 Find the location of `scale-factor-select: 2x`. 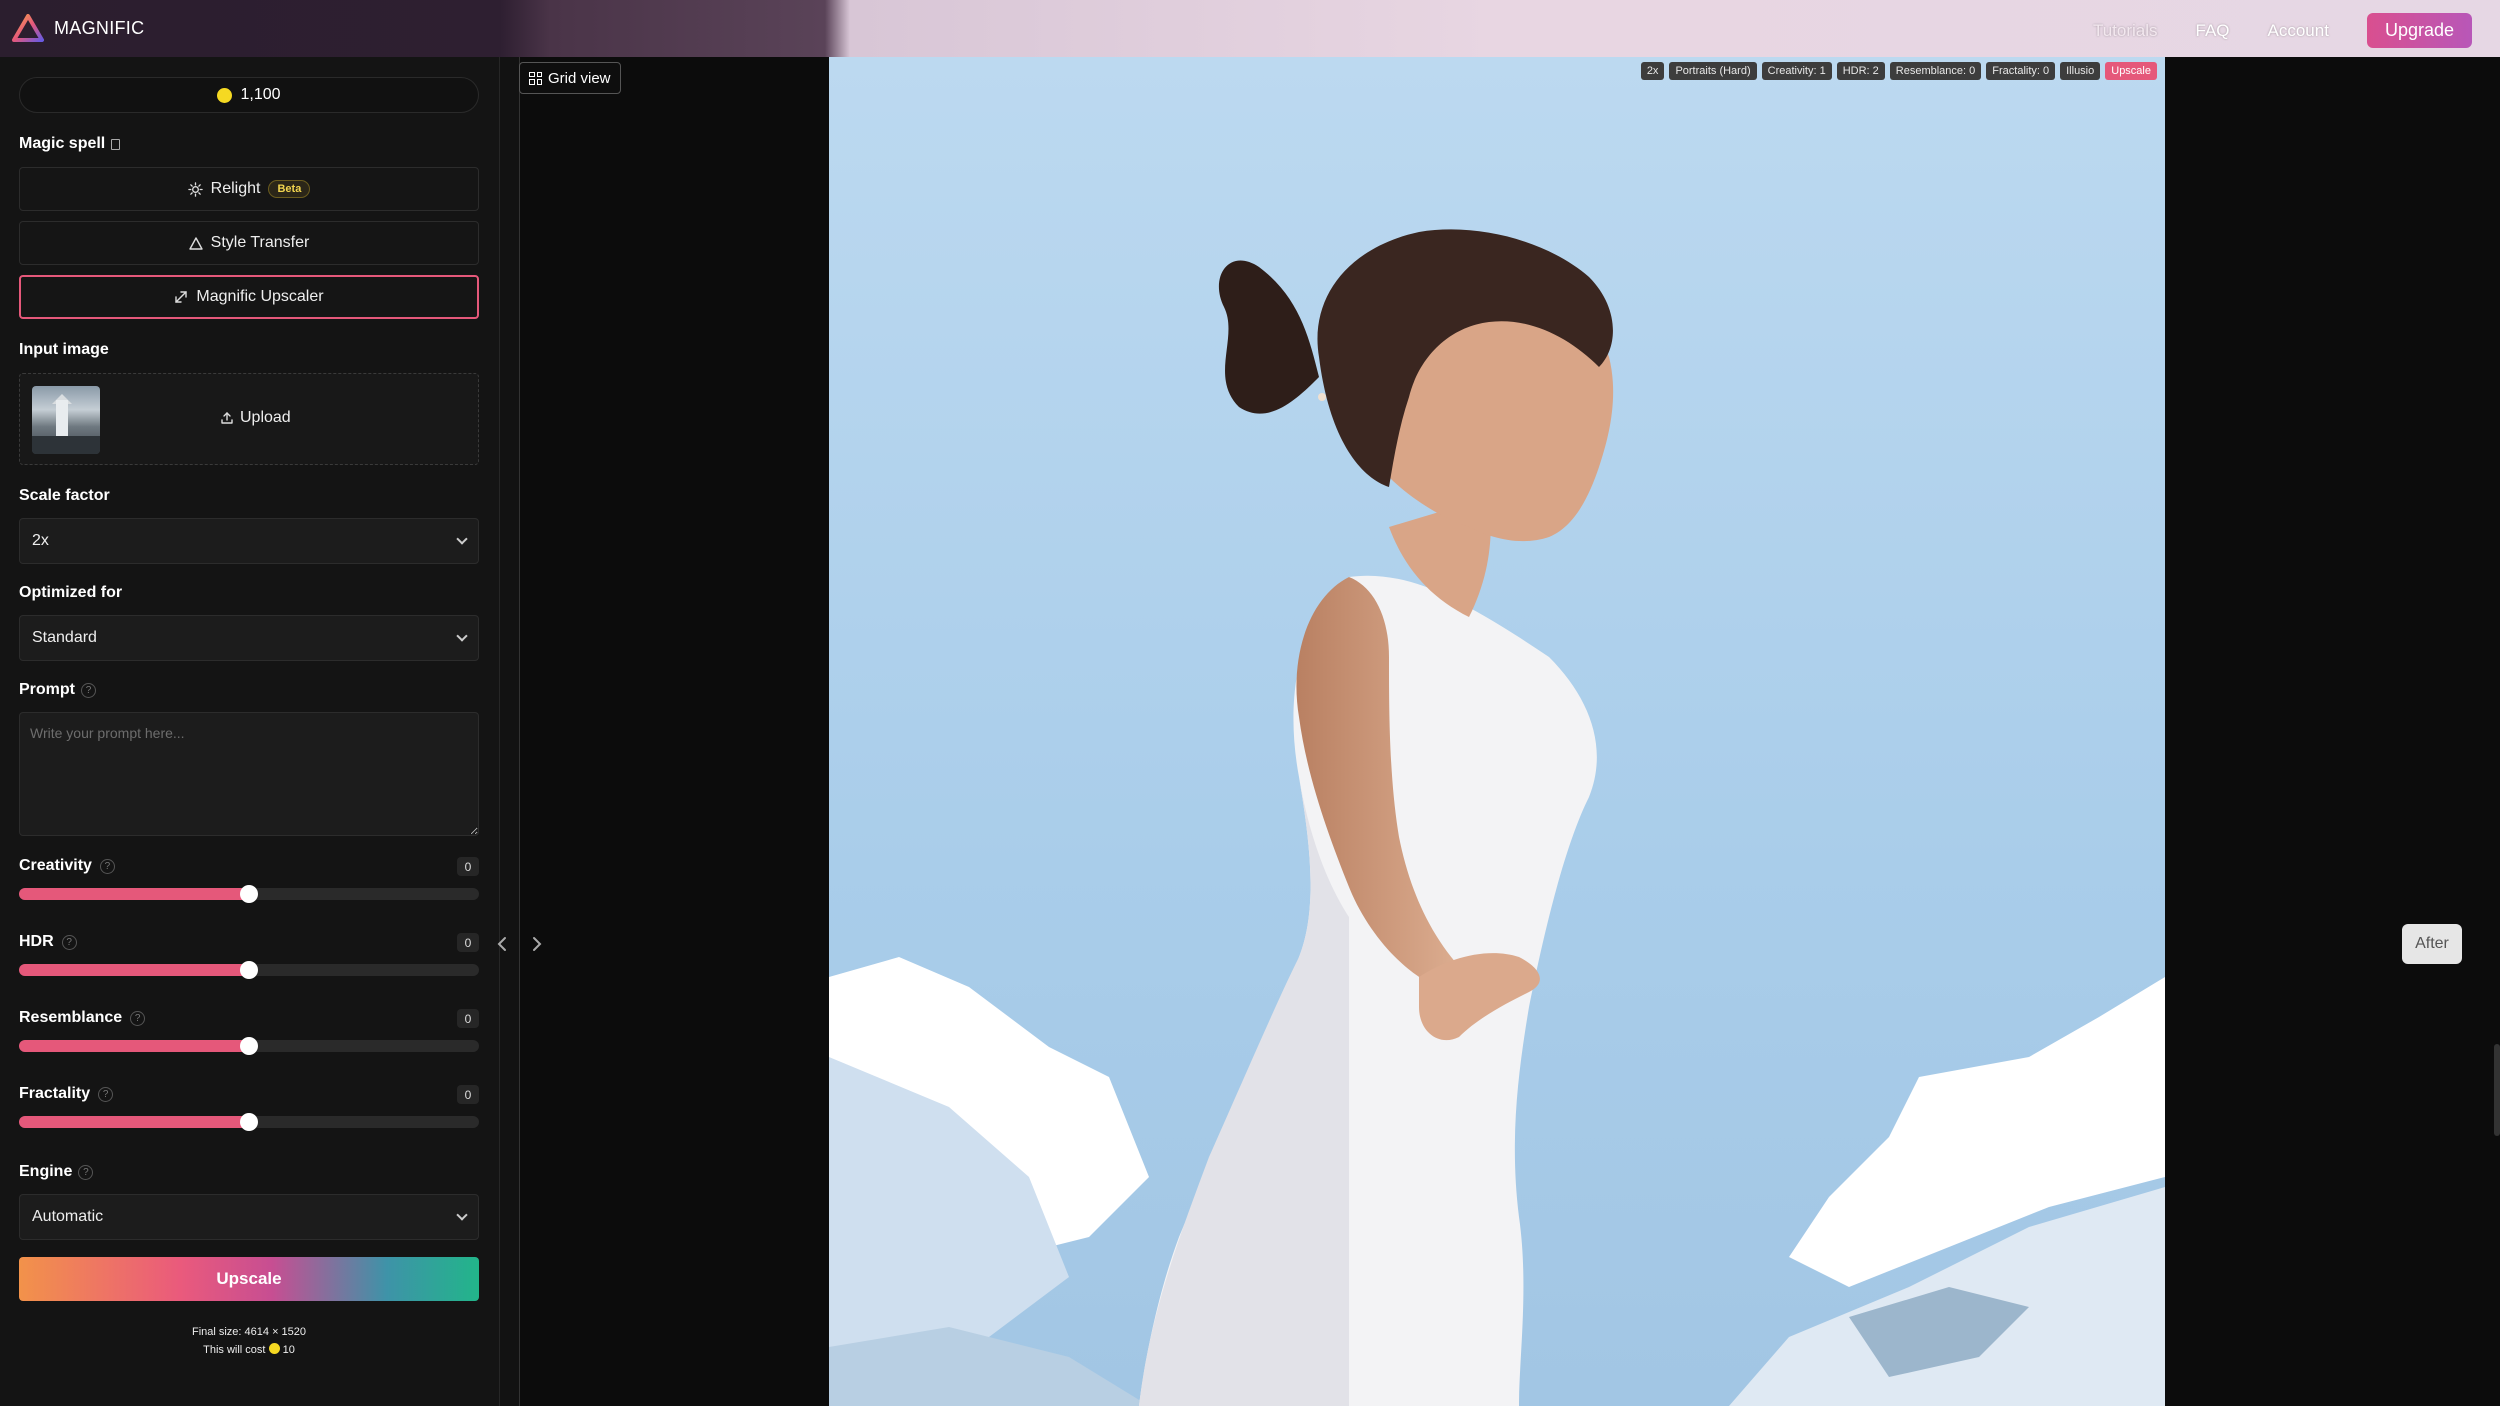

scale-factor-select: 2x is located at coordinates (249, 541).